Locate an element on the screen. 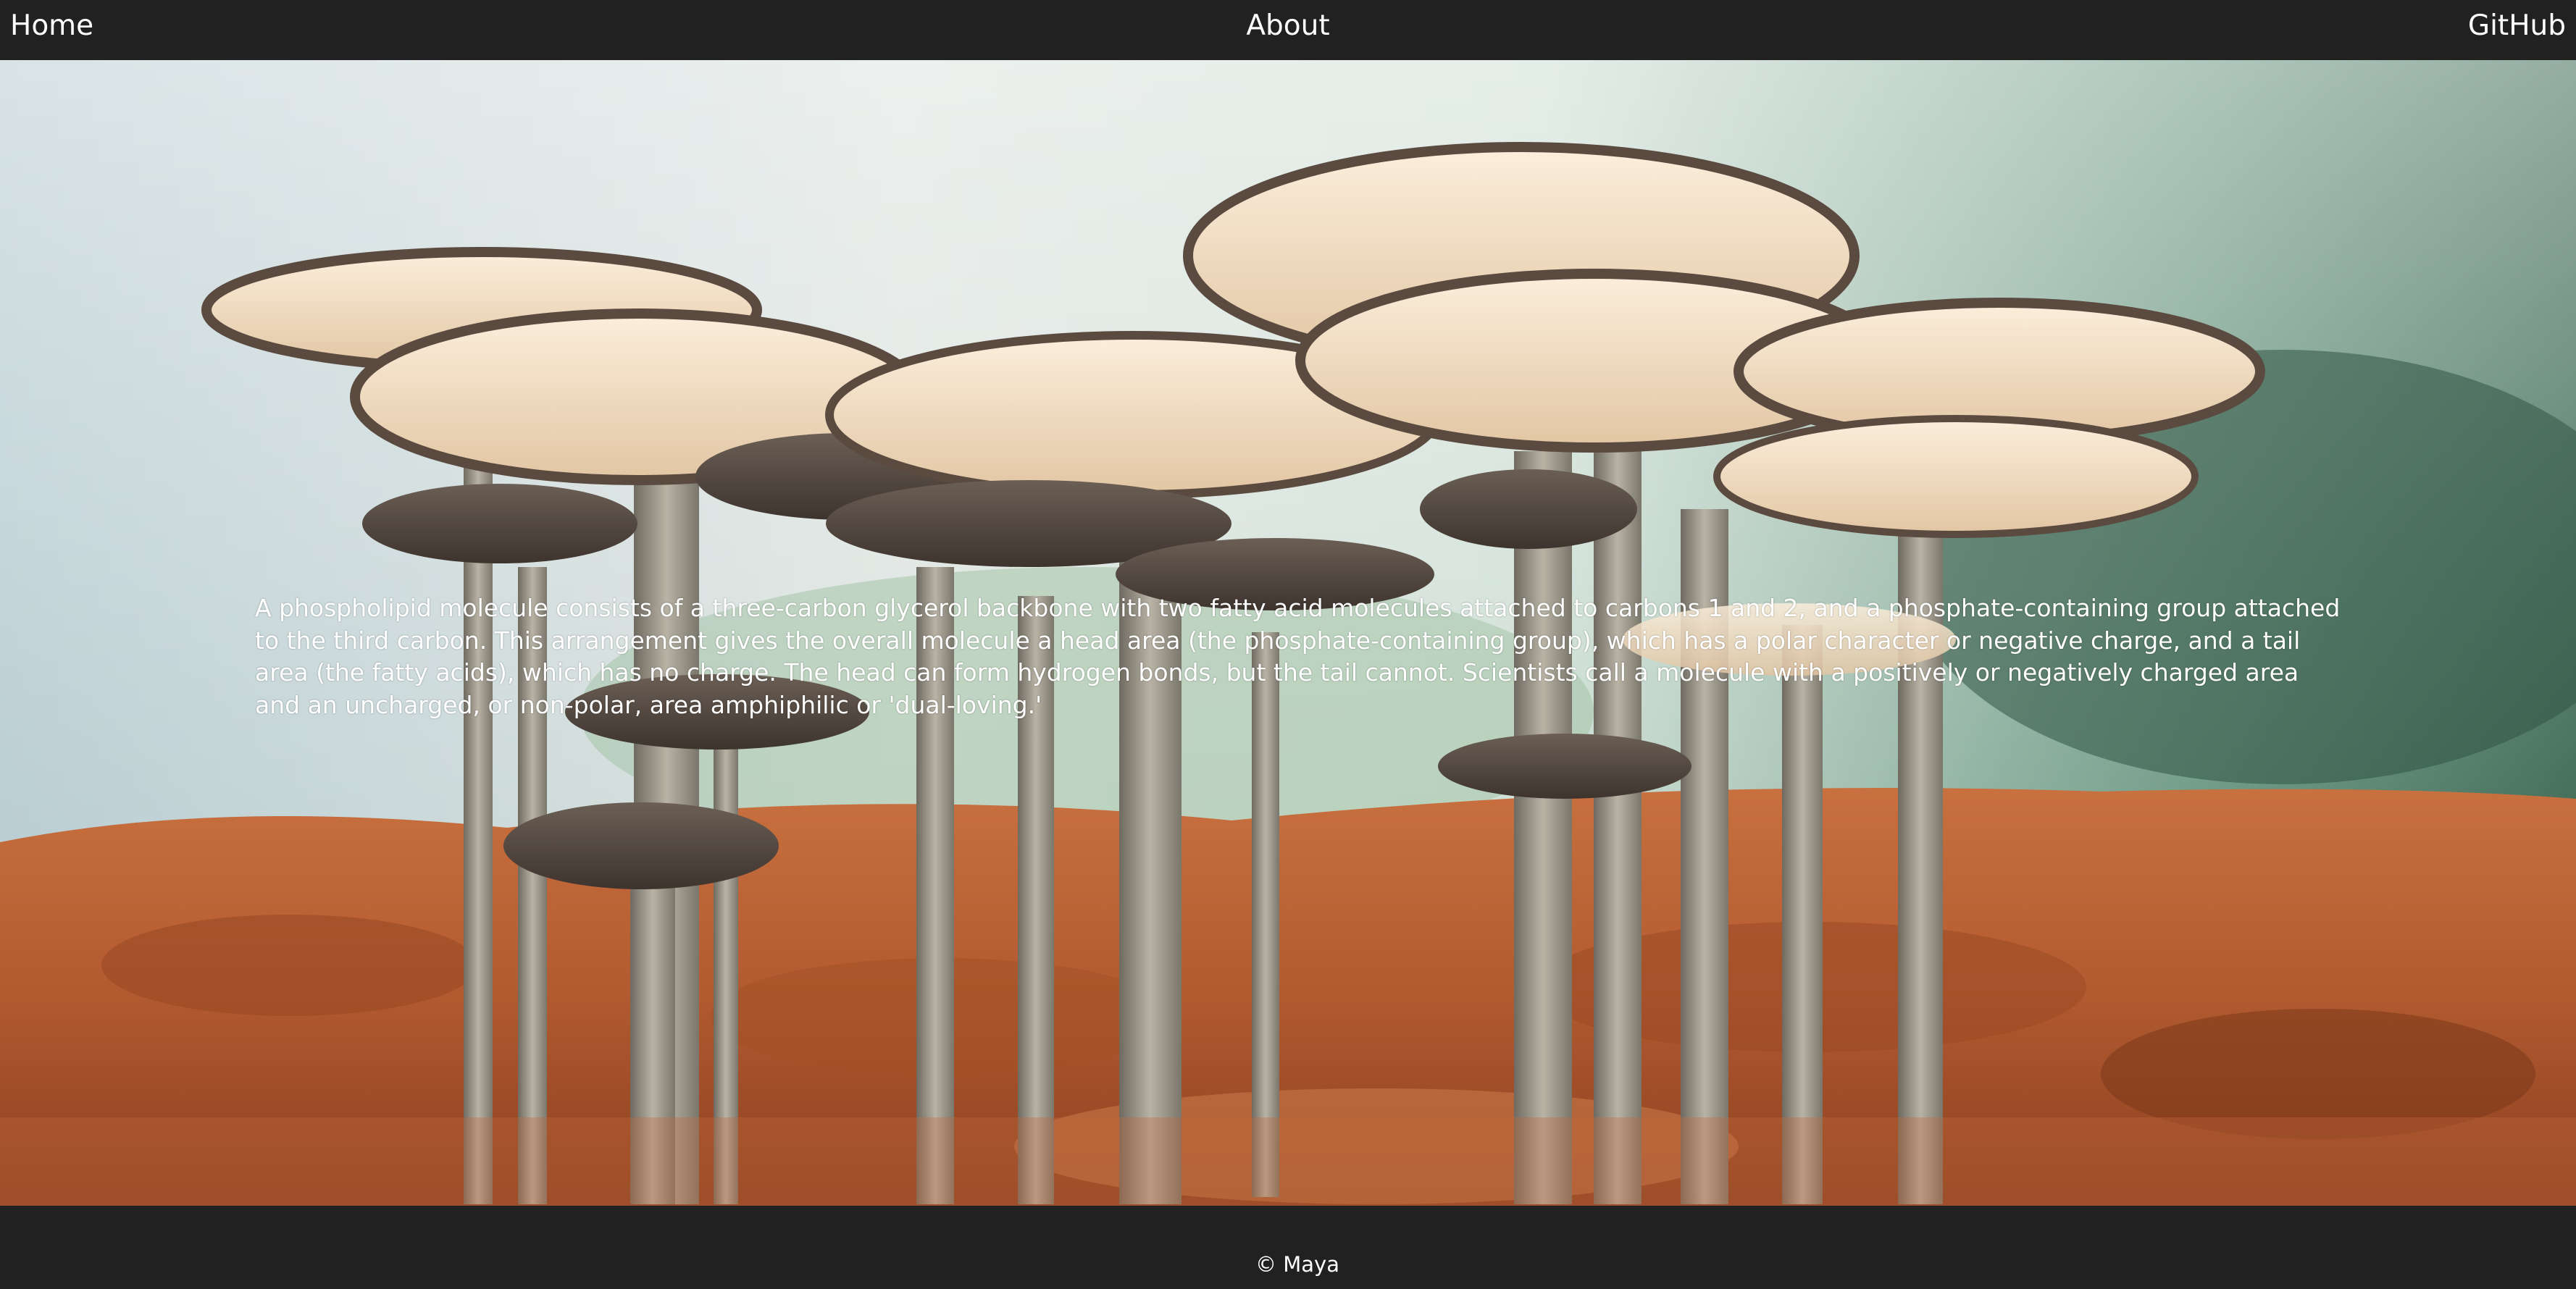 Image resolution: width=2576 pixels, height=1289 pixels. nav-about-link: About is located at coordinates (1287, 25).